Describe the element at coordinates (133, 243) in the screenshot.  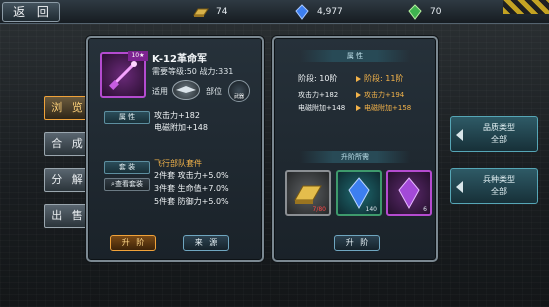
I see `upgrade-button: 升 阶` at that location.